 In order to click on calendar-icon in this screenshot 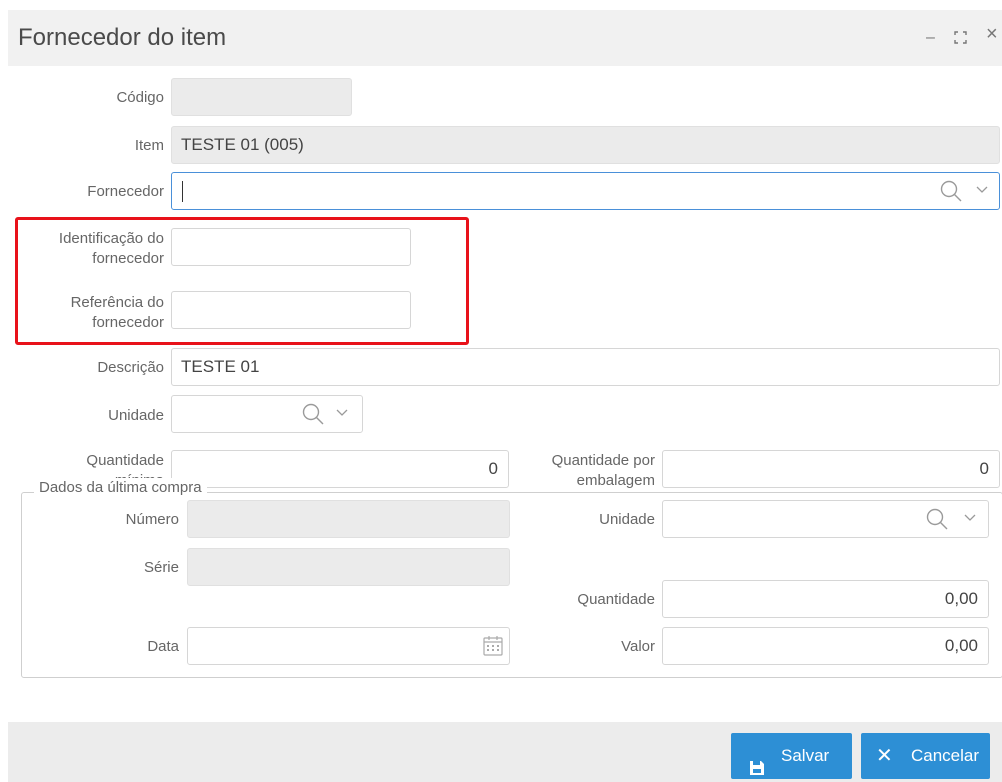, I will do `click(493, 645)`.